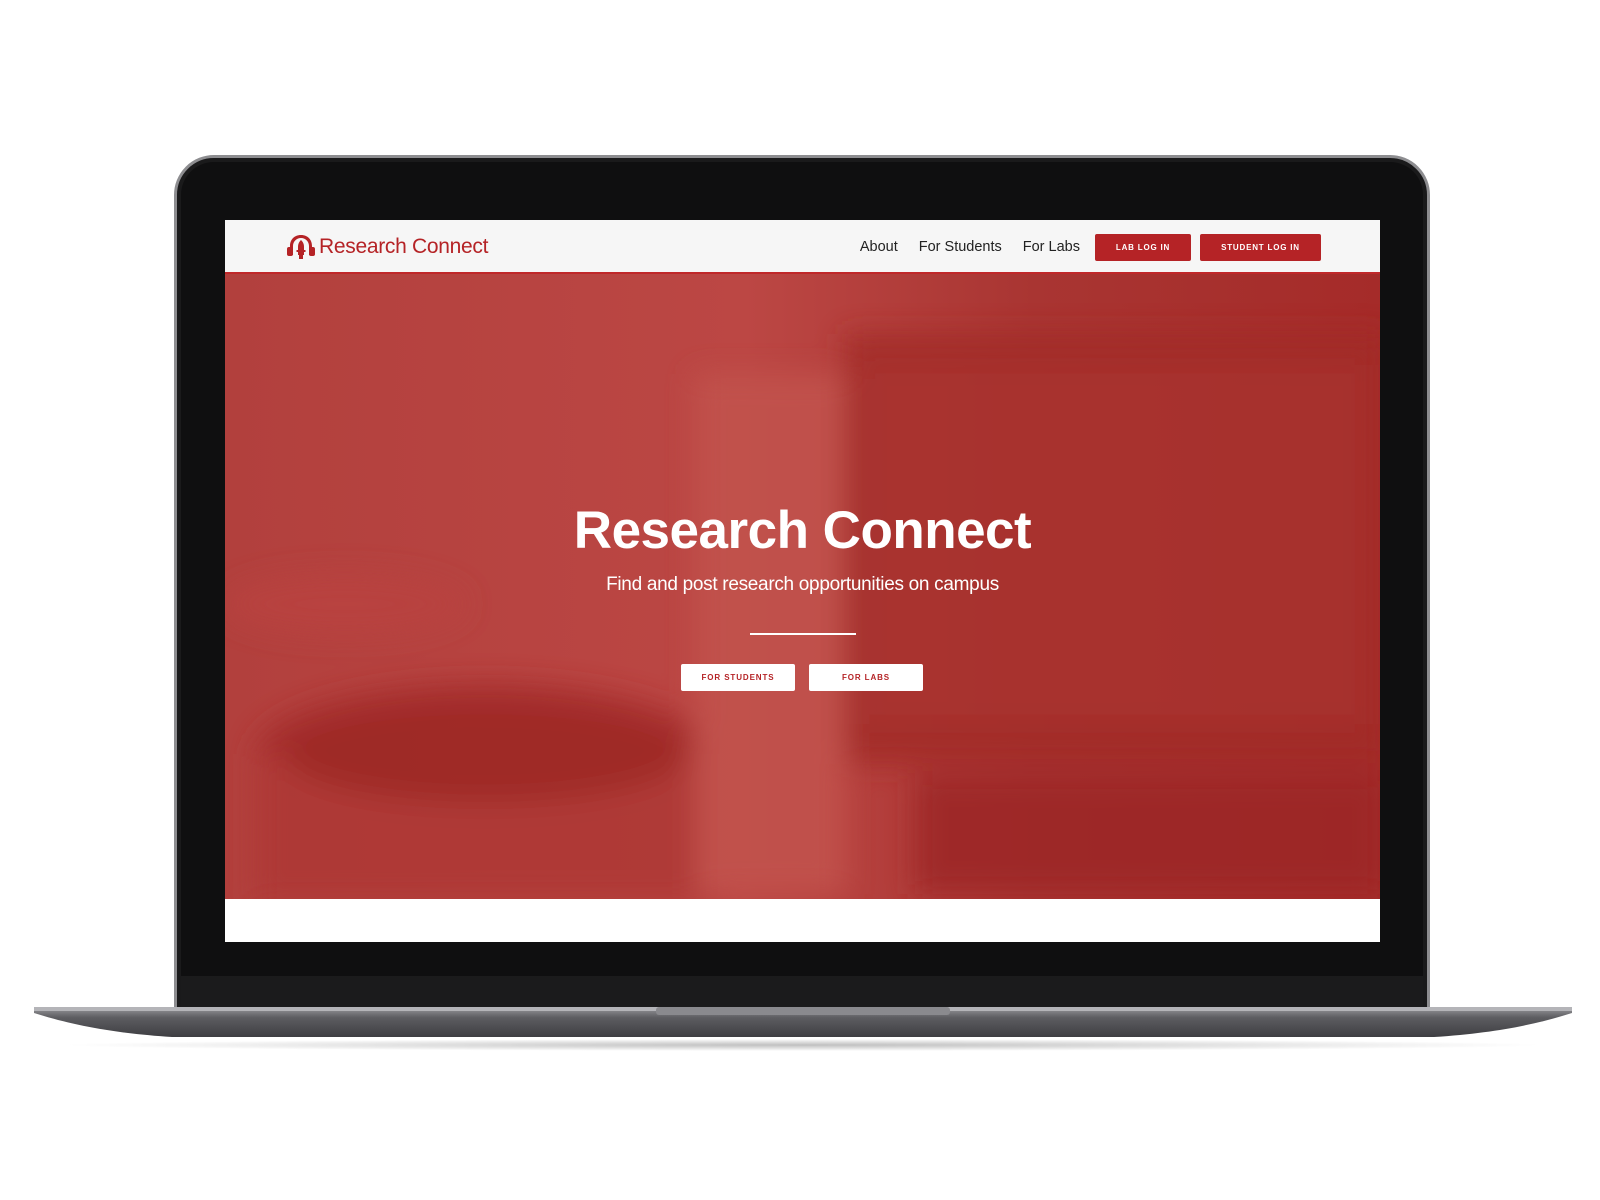  I want to click on research-connect-logo-icon, so click(301, 247).